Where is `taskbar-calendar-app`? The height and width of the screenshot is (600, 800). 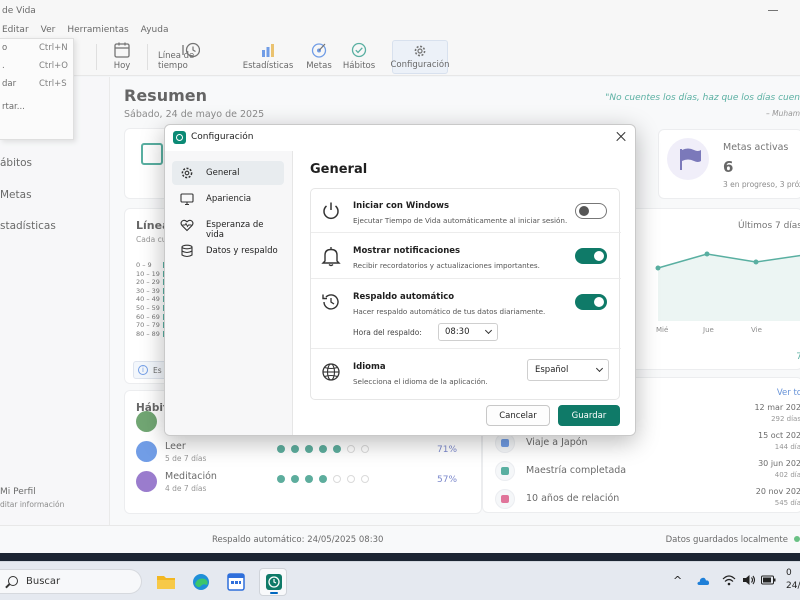
taskbar-calendar-app is located at coordinates (236, 582).